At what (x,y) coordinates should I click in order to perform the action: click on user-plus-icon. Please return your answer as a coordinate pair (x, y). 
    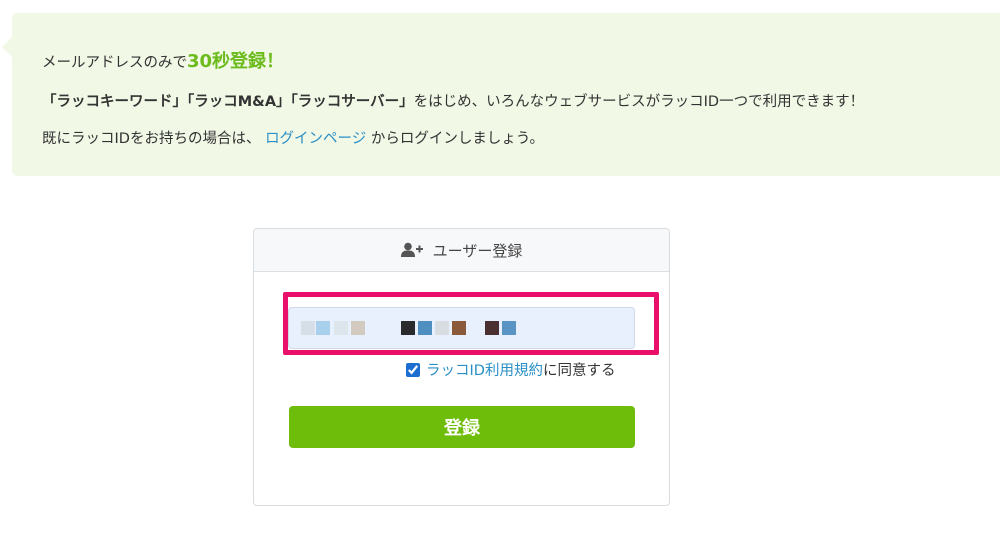
    Looking at the image, I should click on (411, 249).